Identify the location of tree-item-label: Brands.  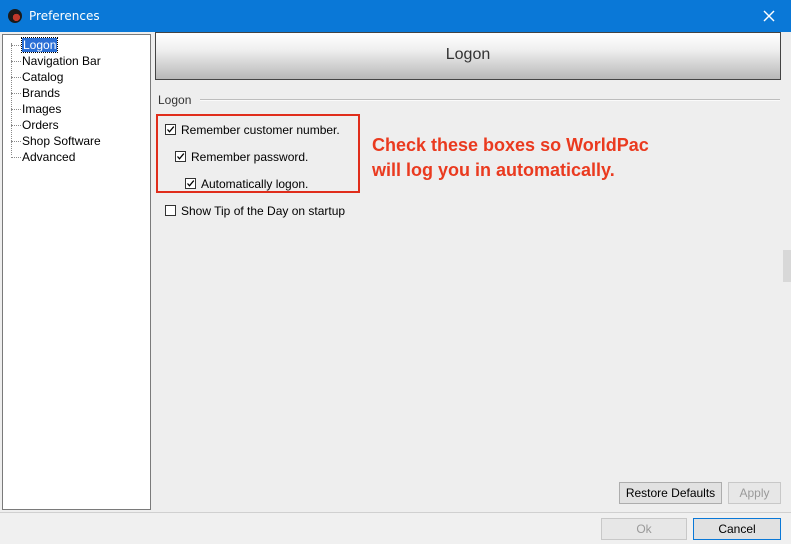
(41, 93).